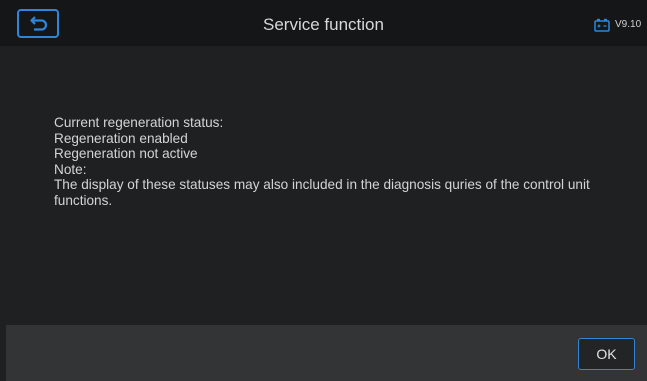 The image size is (647, 381). I want to click on page-title: Service function, so click(323, 24).